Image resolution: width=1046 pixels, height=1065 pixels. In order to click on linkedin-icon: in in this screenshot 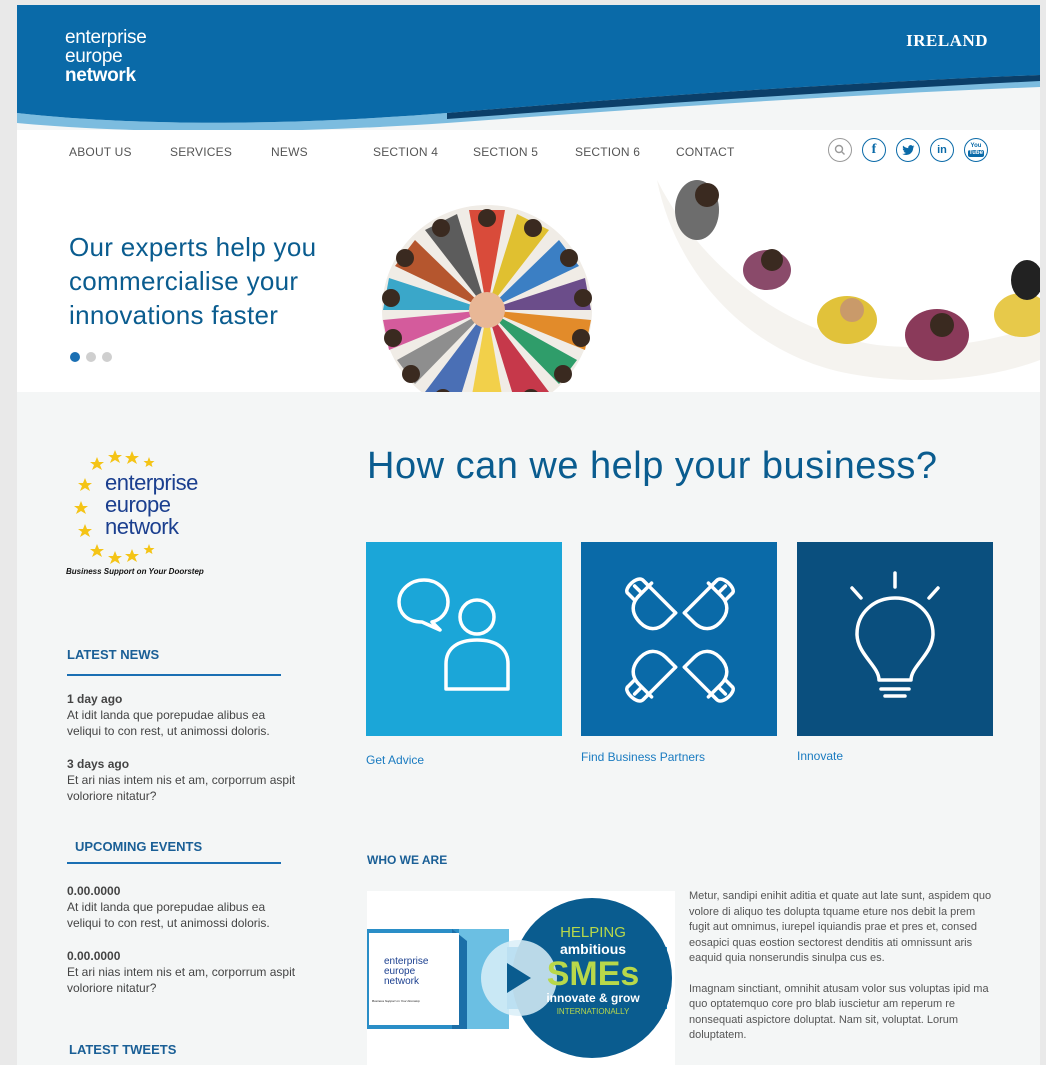, I will do `click(942, 150)`.